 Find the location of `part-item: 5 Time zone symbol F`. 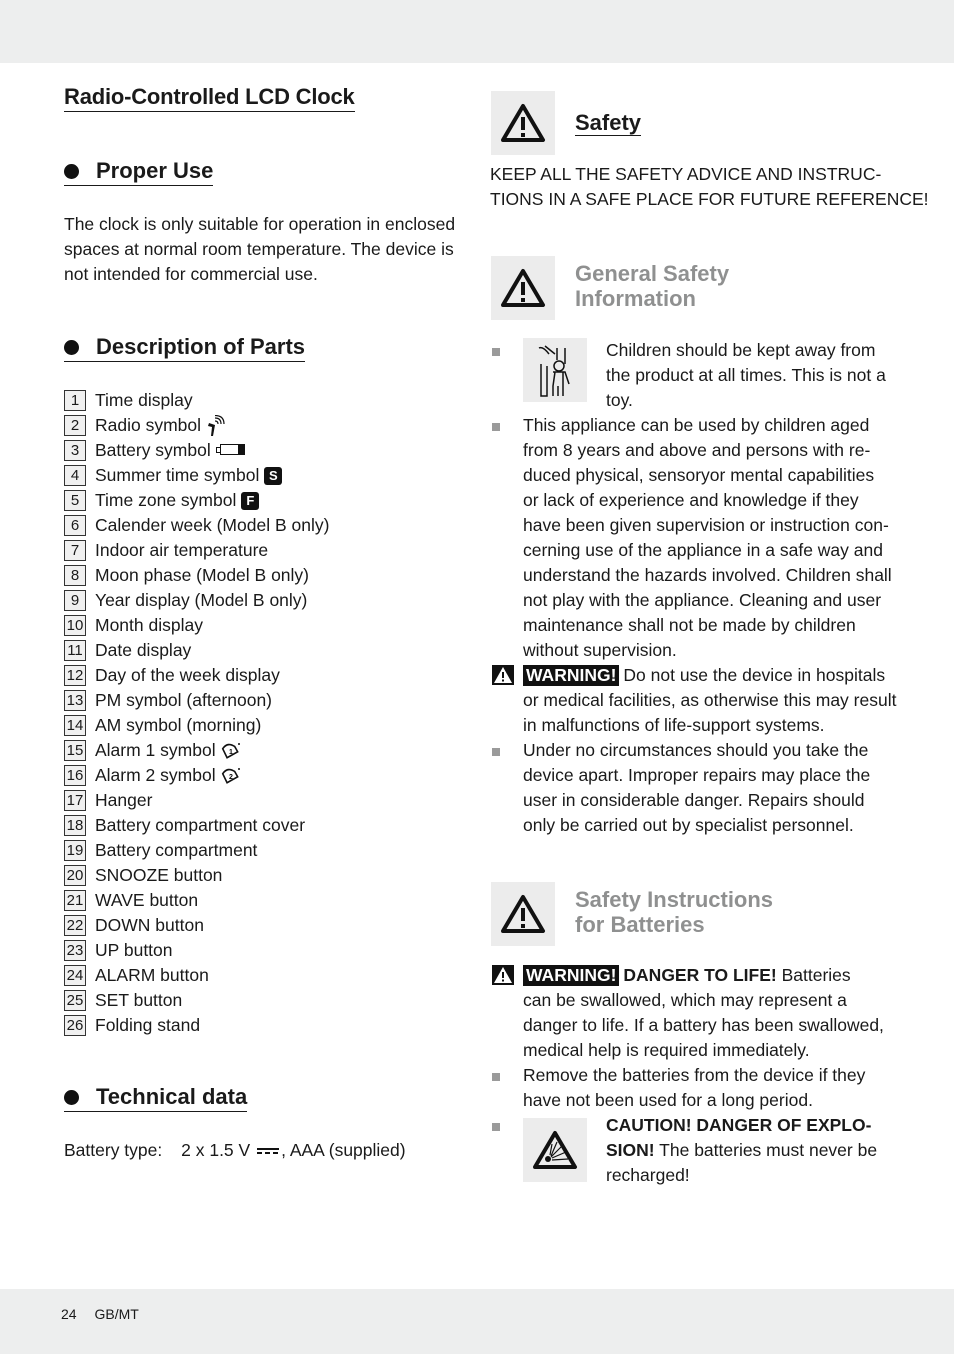

part-item: 5 Time zone symbol F is located at coordinates (196, 500).